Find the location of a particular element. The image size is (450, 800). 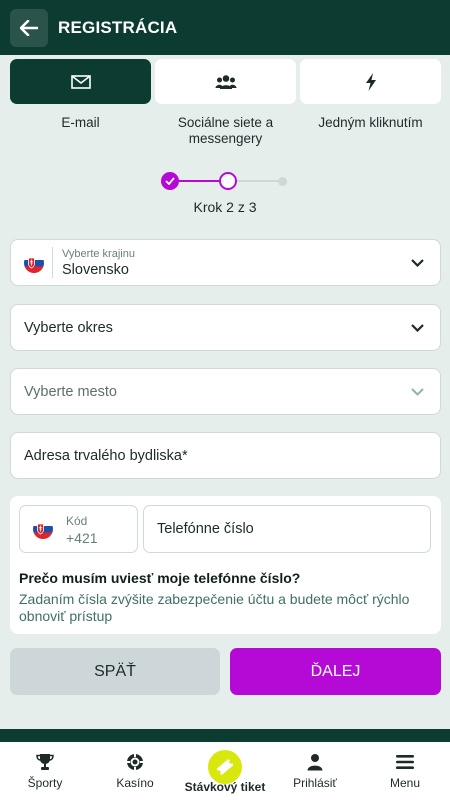

envelope-icon is located at coordinates (80, 81).